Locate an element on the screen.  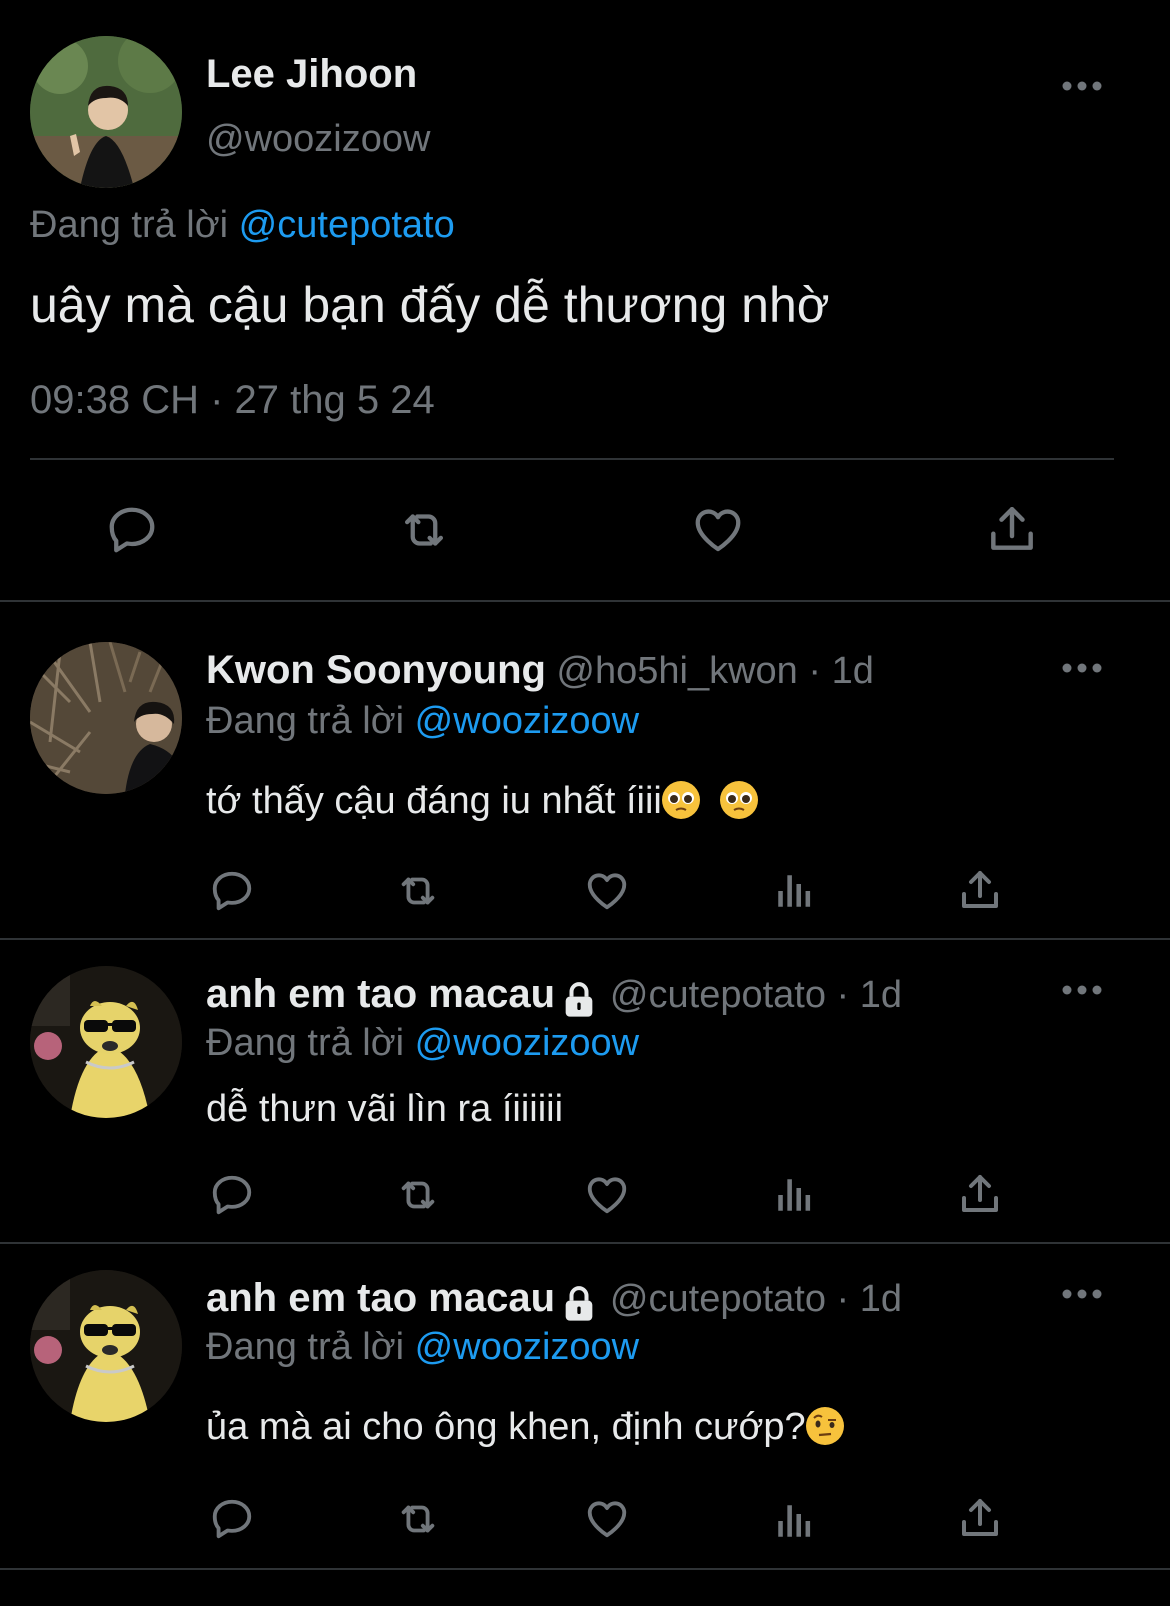
reply-header: Kwon Soonyoung @ho5hi_kwon · 1d is located at coordinates (540, 670).